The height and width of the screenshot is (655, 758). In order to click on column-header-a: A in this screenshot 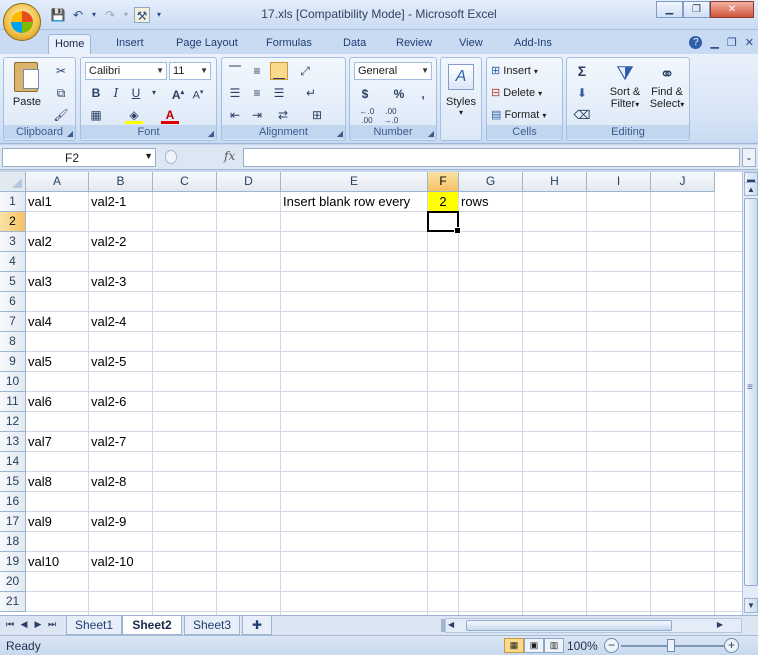, I will do `click(57, 182)`.